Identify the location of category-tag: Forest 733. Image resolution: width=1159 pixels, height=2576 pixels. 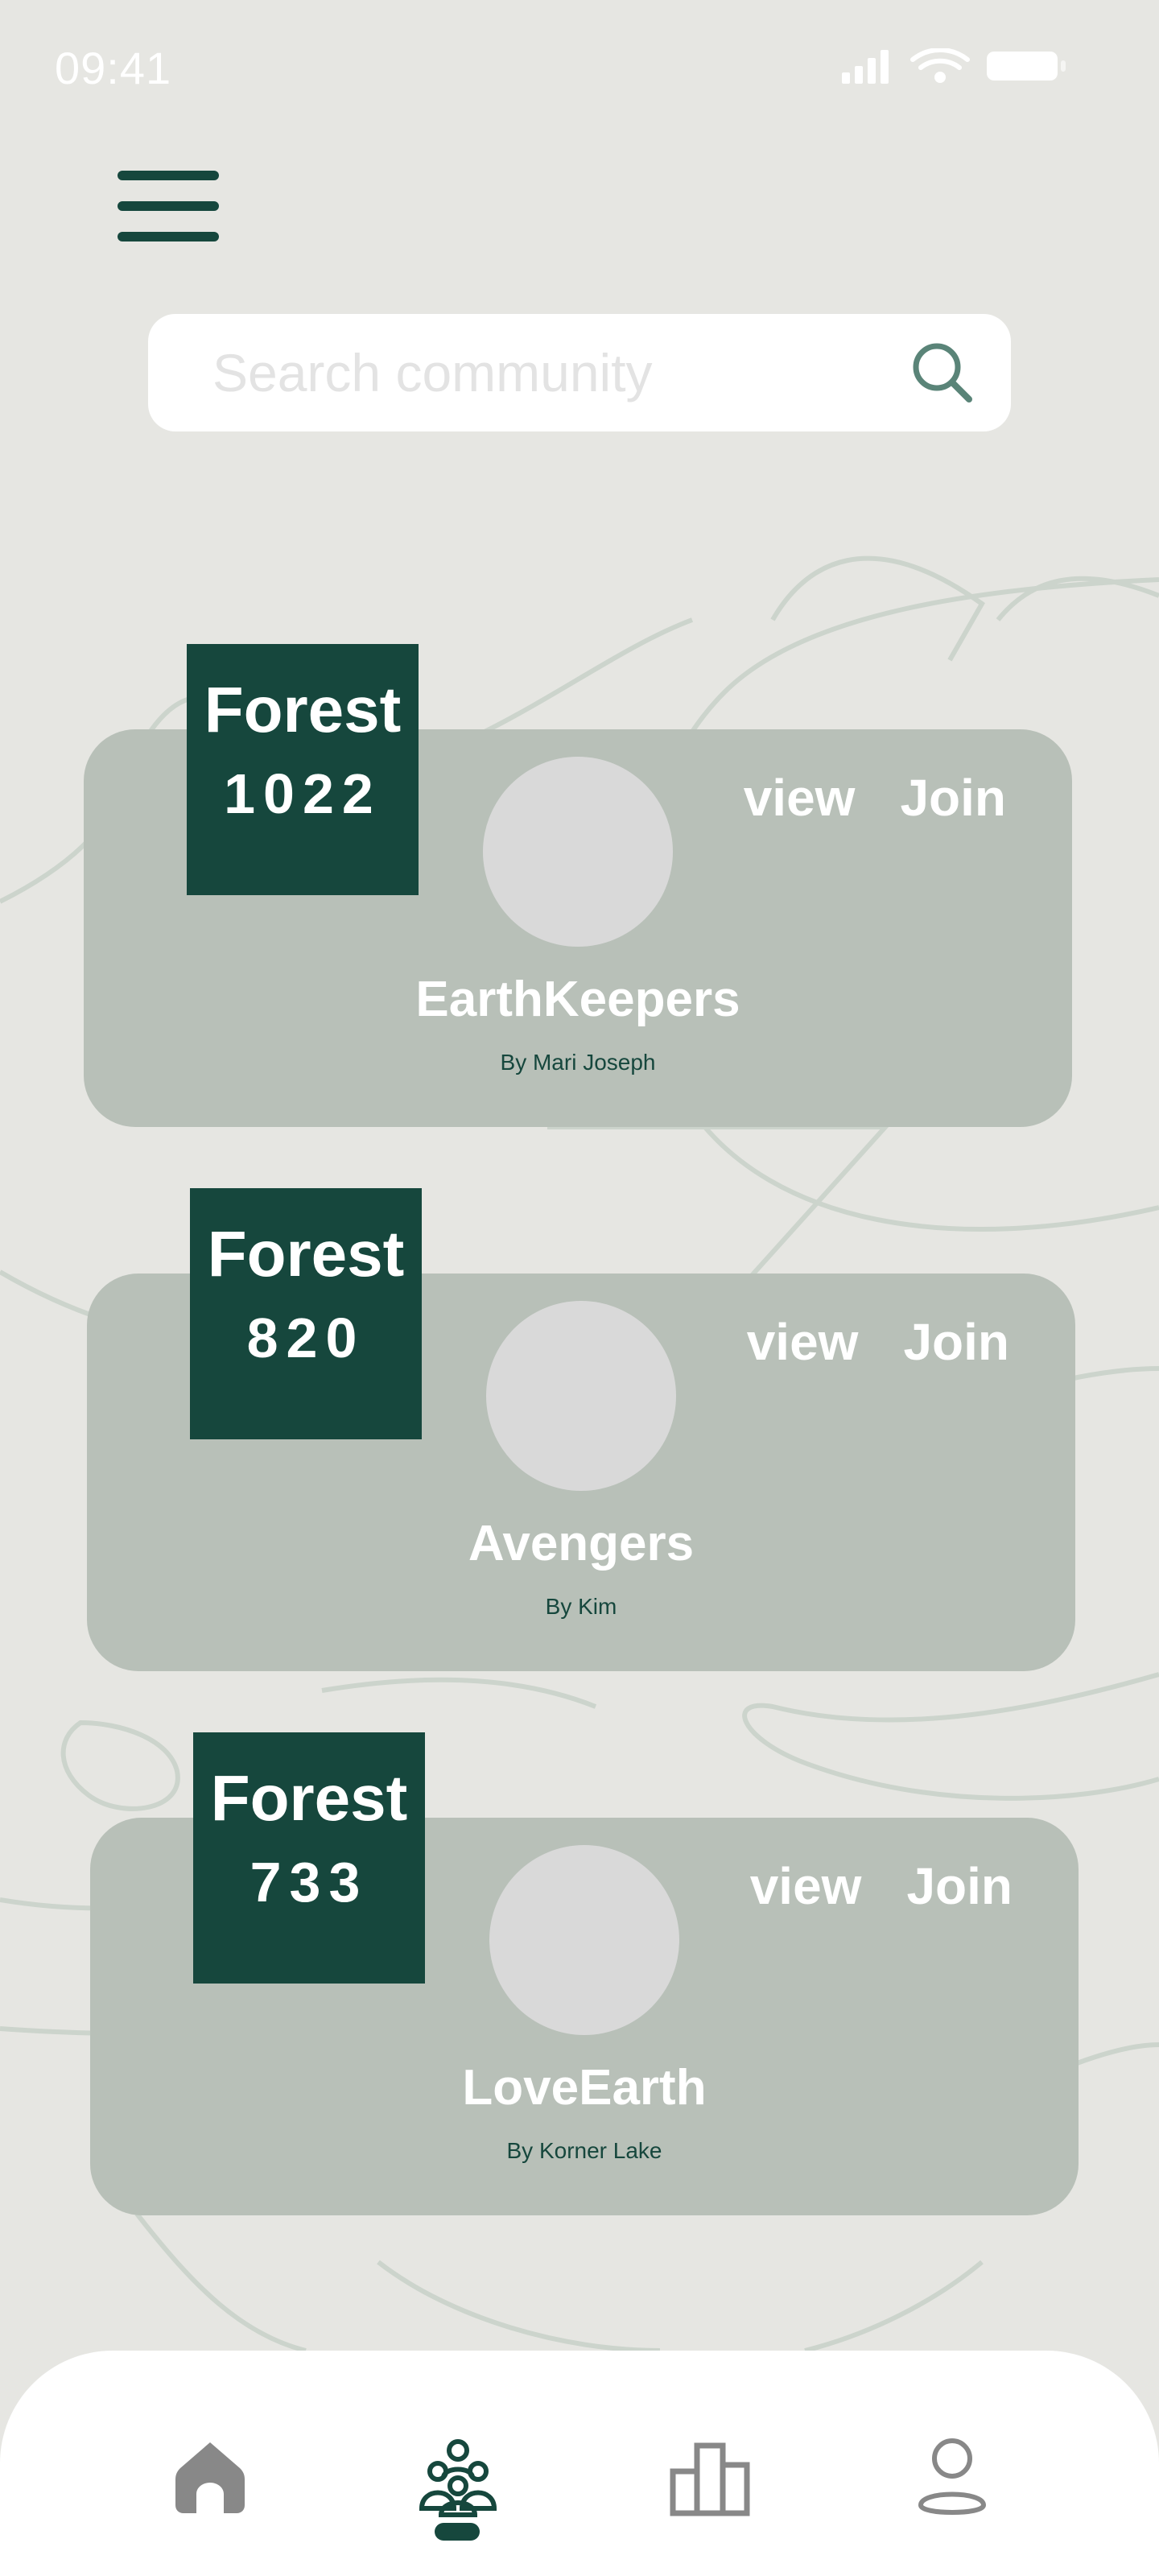
(309, 1858).